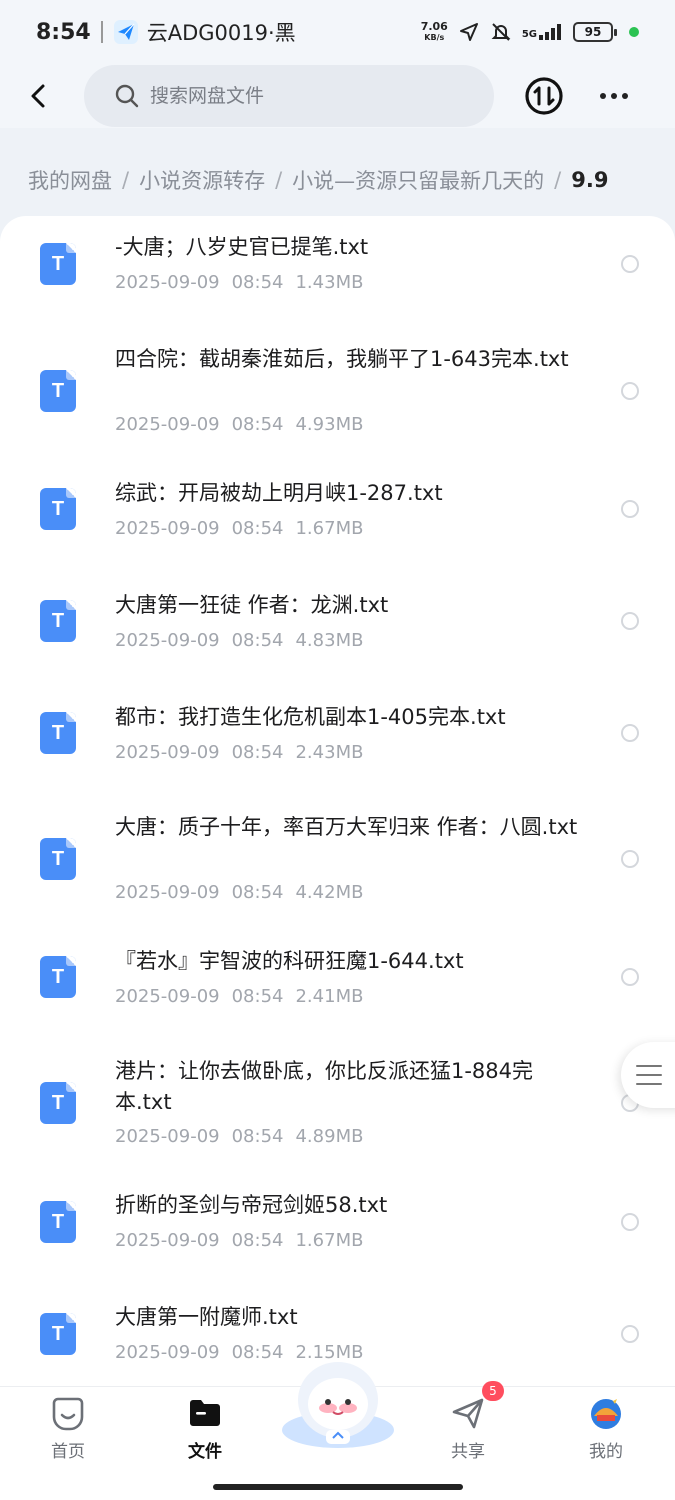 The width and height of the screenshot is (675, 1500). Describe the element at coordinates (251, 1205) in the screenshot. I see `file-name: 折断的圣剑与帝冠剑姬58.txt` at that location.